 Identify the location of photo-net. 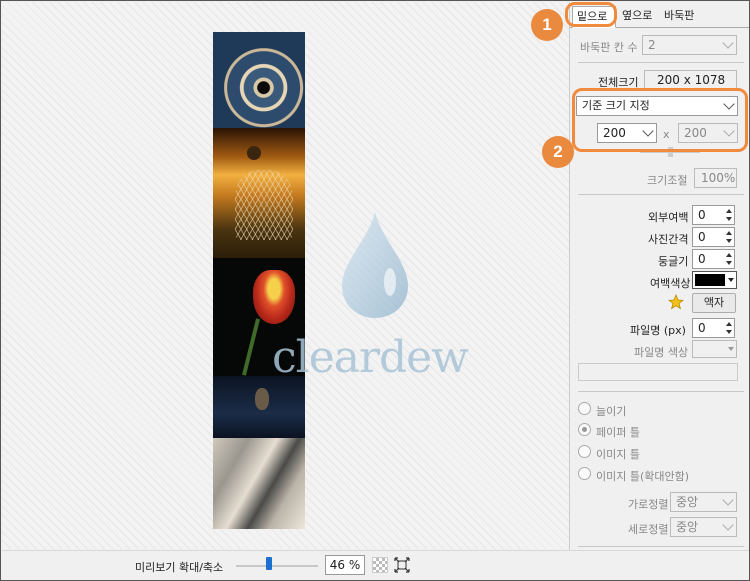
(264, 205).